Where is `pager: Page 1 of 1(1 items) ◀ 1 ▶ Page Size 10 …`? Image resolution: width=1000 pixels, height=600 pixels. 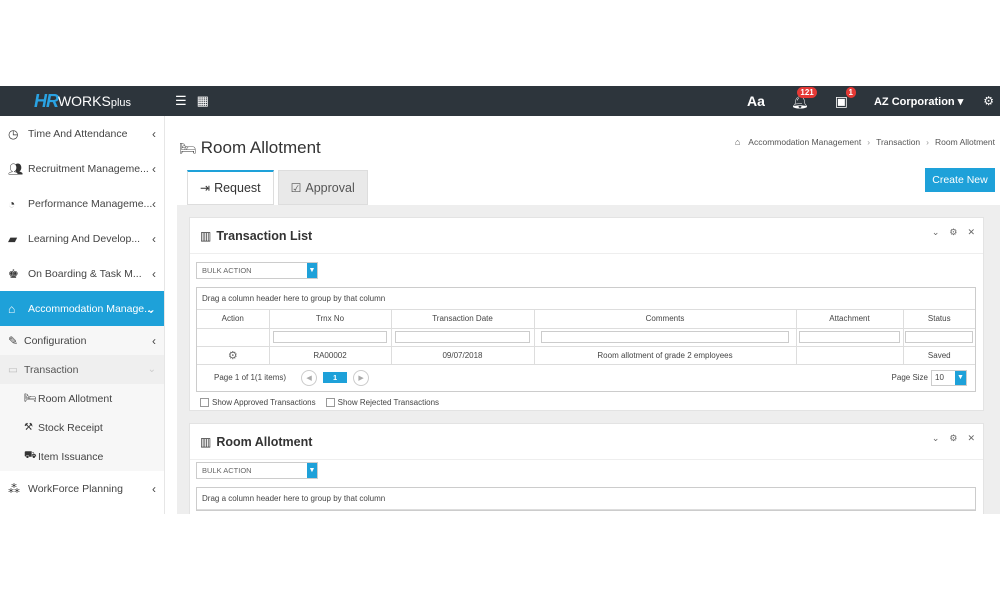 pager: Page 1 of 1(1 items) ◀ 1 ▶ Page Size 10 … is located at coordinates (586, 378).